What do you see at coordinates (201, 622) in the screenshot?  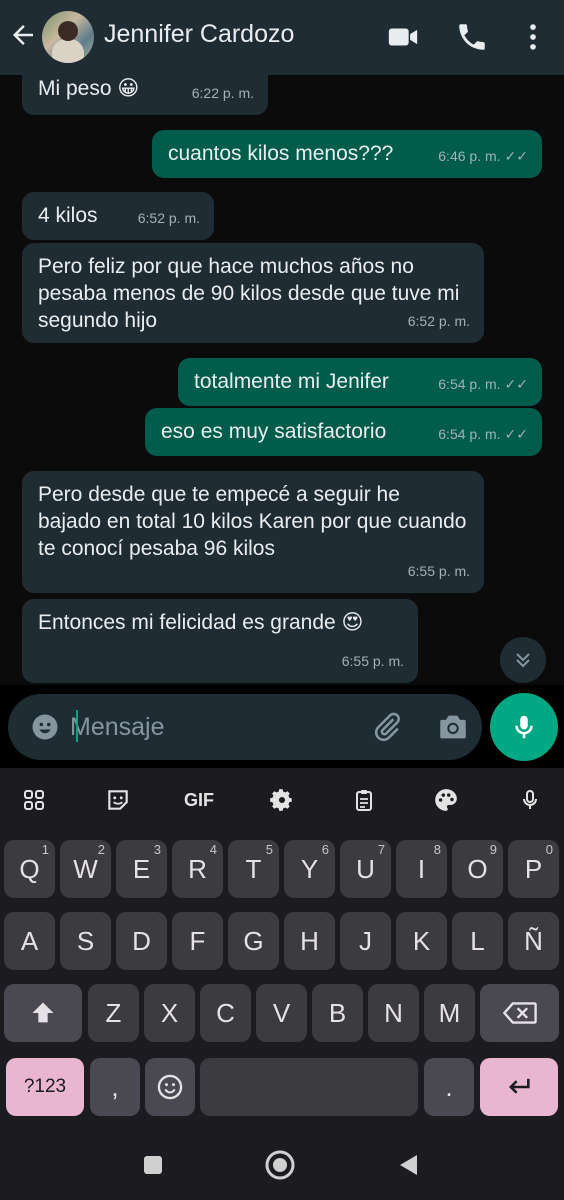 I see `message-text: Entonces mi felicidad es grande 😍` at bounding box center [201, 622].